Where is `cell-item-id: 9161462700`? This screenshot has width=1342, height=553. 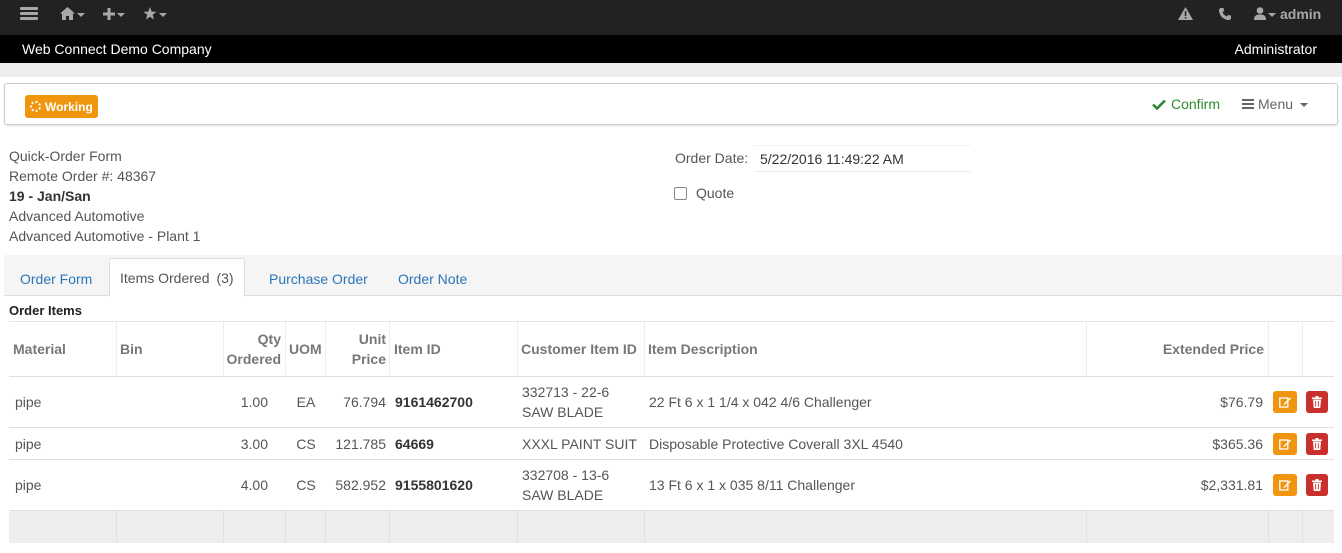
cell-item-id: 9161462700 is located at coordinates (434, 402).